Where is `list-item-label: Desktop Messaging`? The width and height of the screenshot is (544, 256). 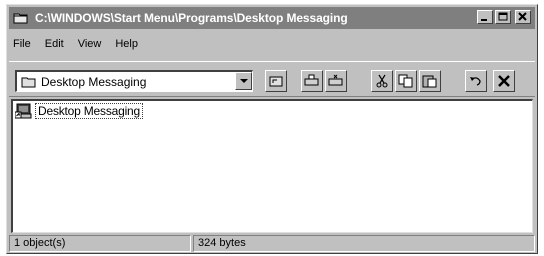 list-item-label: Desktop Messaging is located at coordinates (89, 111).